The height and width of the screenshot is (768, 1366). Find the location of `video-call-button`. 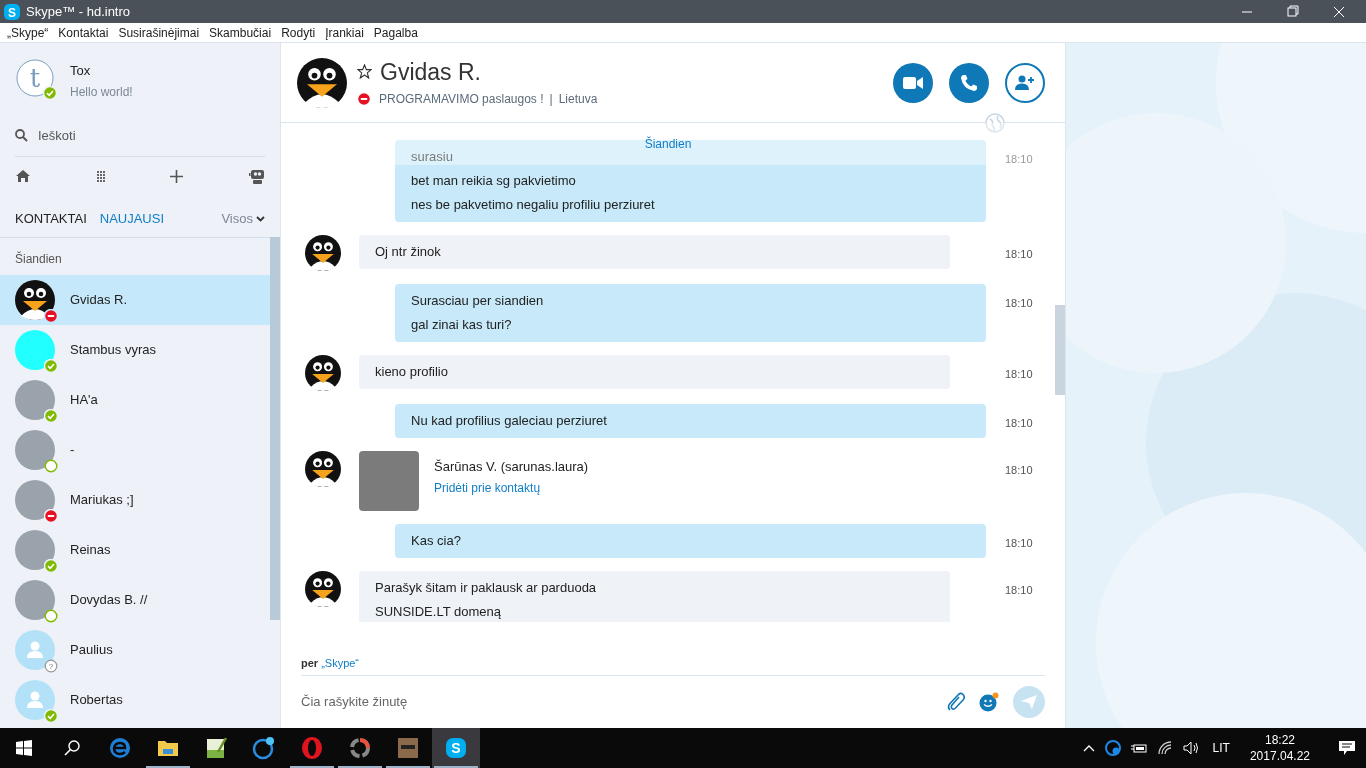

video-call-button is located at coordinates (913, 82).